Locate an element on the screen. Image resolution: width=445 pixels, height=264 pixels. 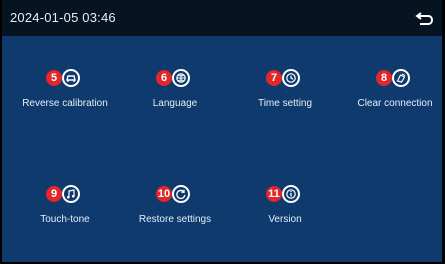
icon-group: 5 is located at coordinates (65, 80).